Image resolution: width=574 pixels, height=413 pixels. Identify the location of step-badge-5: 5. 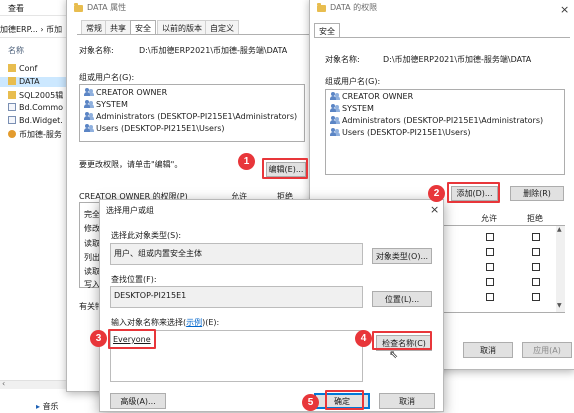
(310, 402).